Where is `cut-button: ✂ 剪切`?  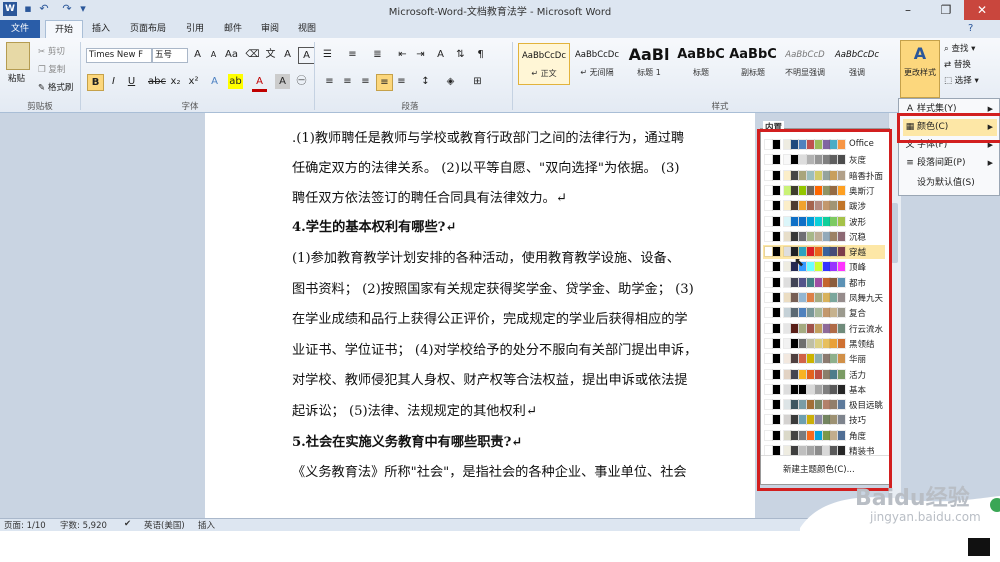 cut-button: ✂ 剪切 is located at coordinates (51, 51).